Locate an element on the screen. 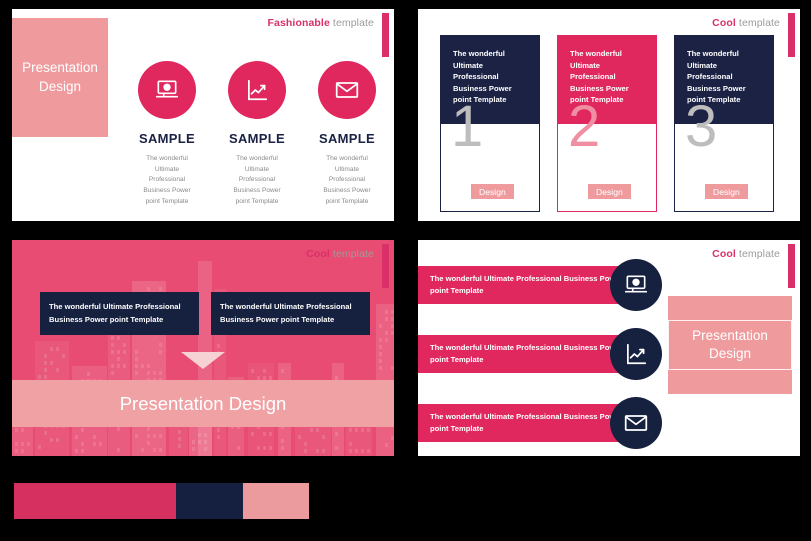  presentation-design-banner: Presentation Design is located at coordinates (203, 403).